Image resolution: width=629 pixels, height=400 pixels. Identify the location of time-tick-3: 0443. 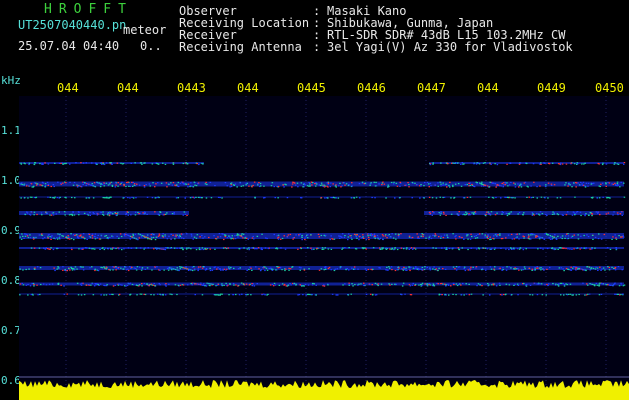
(191, 88).